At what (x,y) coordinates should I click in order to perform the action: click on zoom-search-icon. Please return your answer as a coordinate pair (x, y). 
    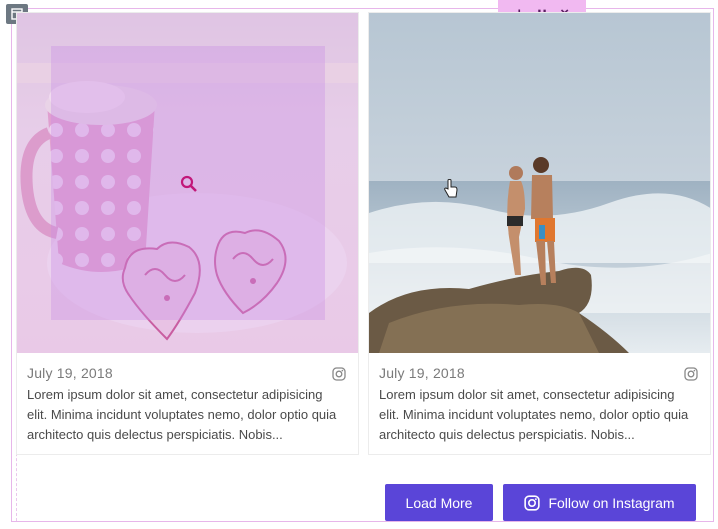
    Looking at the image, I should click on (189, 184).